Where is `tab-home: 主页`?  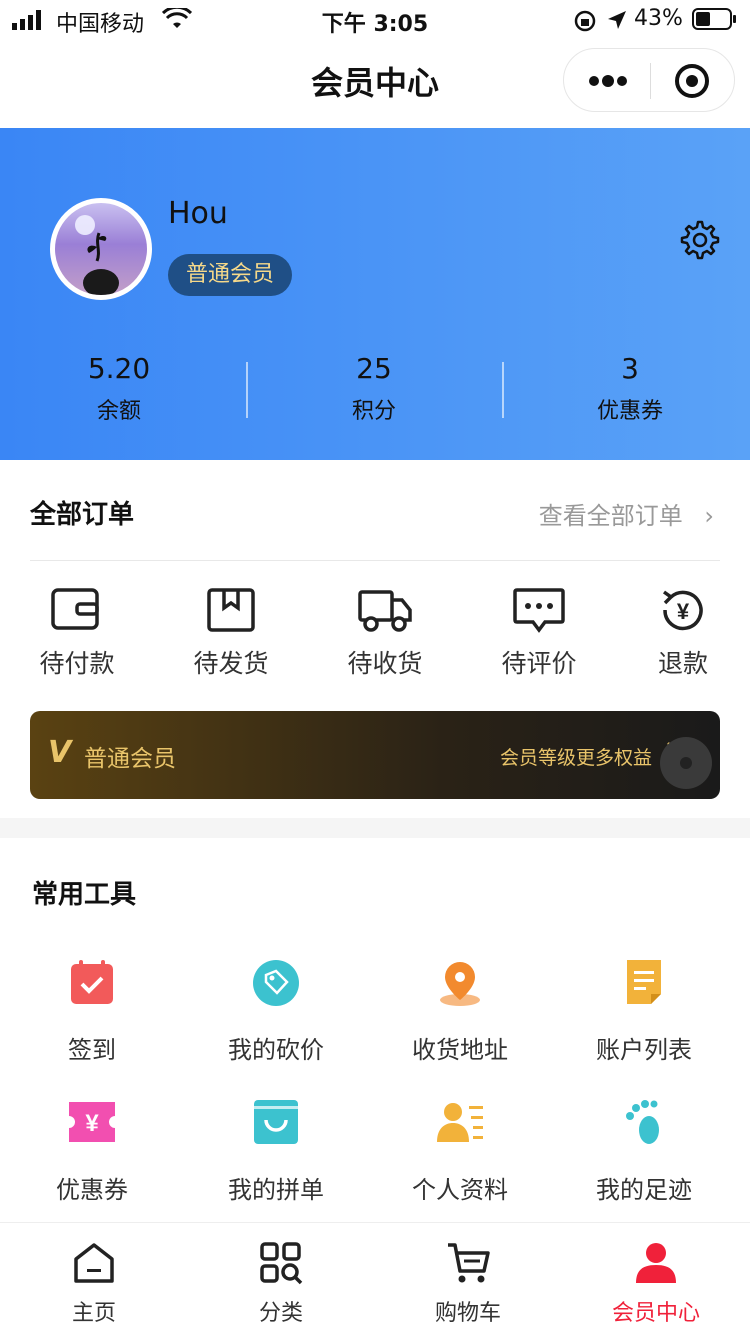 tab-home: 主页 is located at coordinates (94, 1284).